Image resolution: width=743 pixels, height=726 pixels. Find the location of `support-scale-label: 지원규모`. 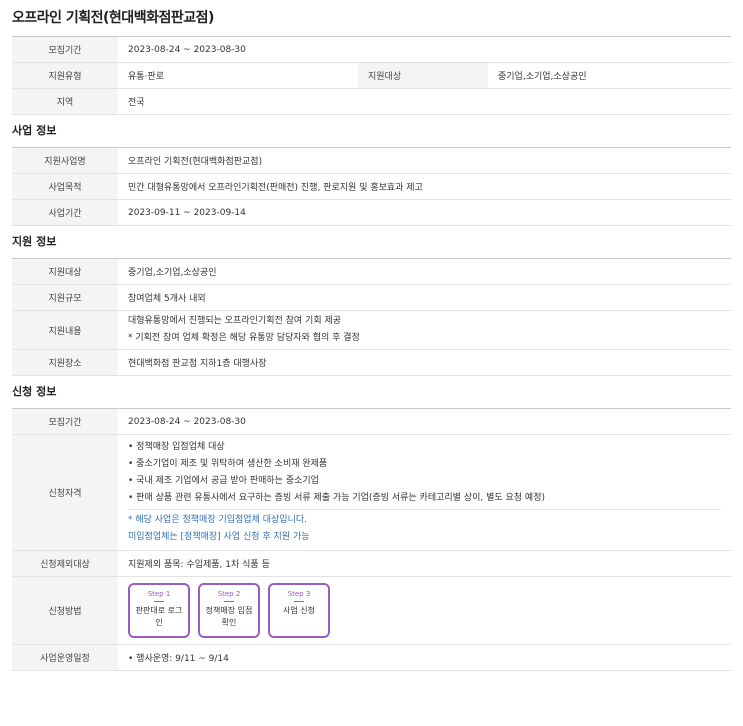

support-scale-label: 지원규모 is located at coordinates (65, 297).